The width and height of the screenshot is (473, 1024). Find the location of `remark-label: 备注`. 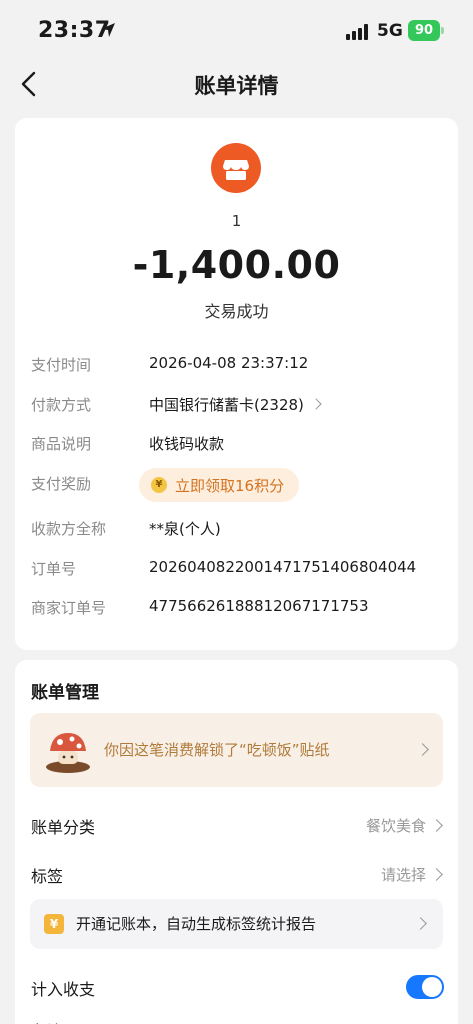

remark-label: 备注 is located at coordinates (47, 1021).